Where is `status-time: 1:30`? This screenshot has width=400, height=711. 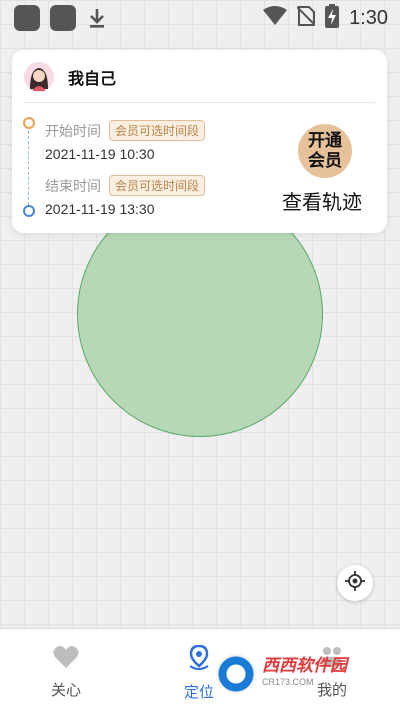
status-time: 1:30 is located at coordinates (368, 17).